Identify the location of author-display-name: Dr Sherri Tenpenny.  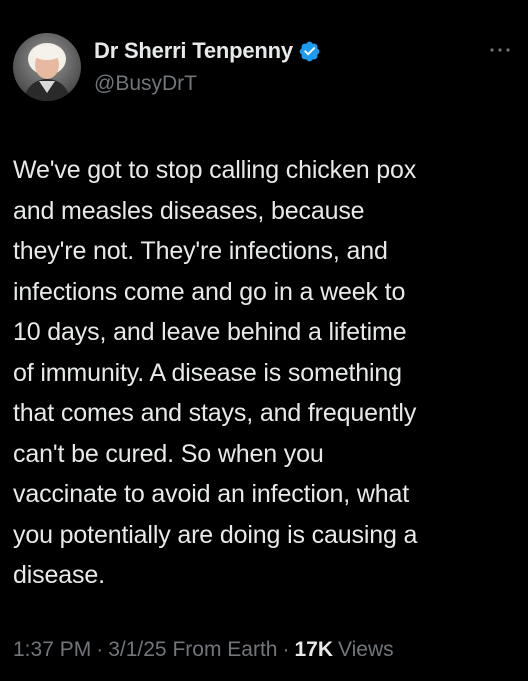
(193, 51).